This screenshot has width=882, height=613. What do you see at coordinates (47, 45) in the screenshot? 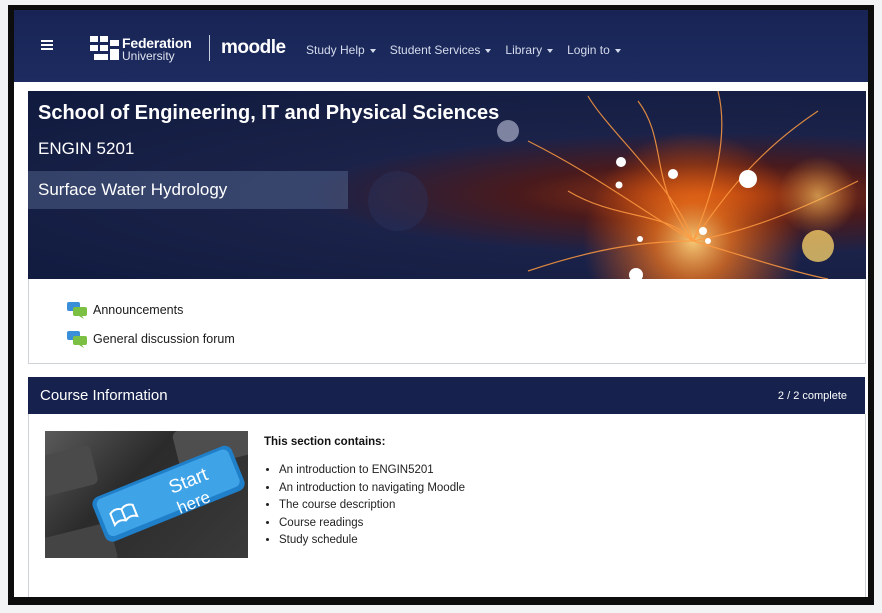
I see `hamburger-menu-icon` at bounding box center [47, 45].